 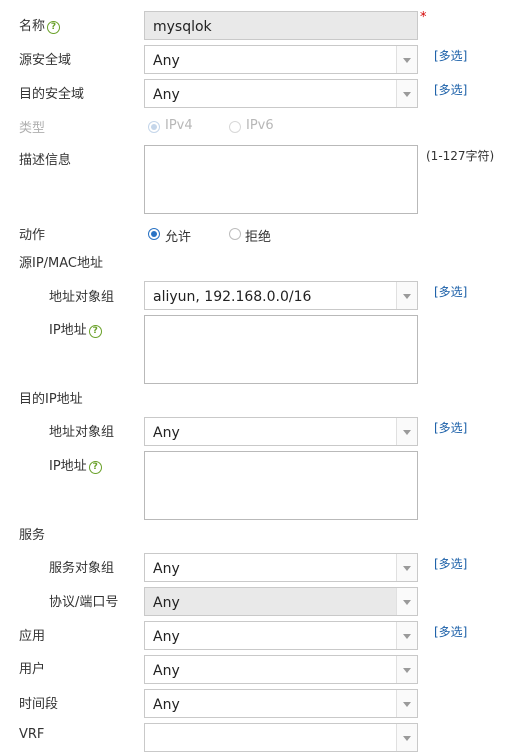 I want to click on description-hint: (1-127字符), so click(x=460, y=156).